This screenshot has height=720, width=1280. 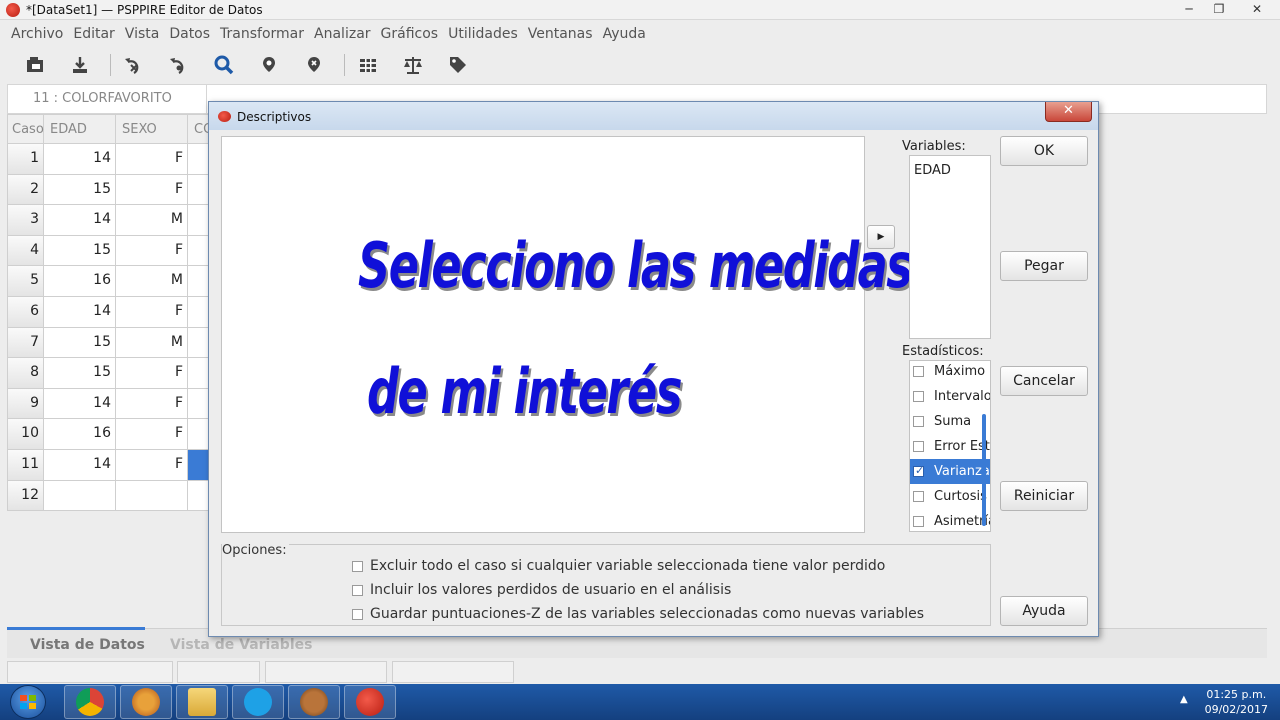 I want to click on menu-vista: Vista, so click(x=142, y=34).